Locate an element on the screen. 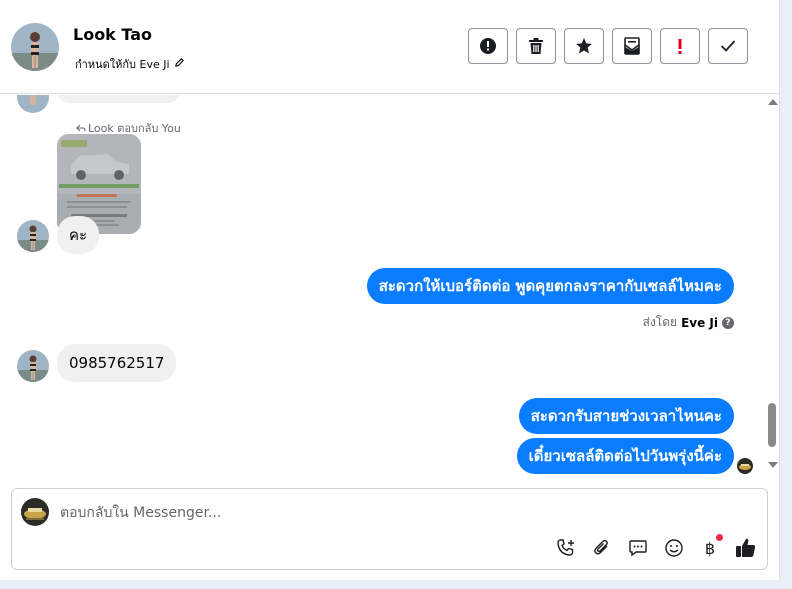  notification-dot is located at coordinates (719, 537).